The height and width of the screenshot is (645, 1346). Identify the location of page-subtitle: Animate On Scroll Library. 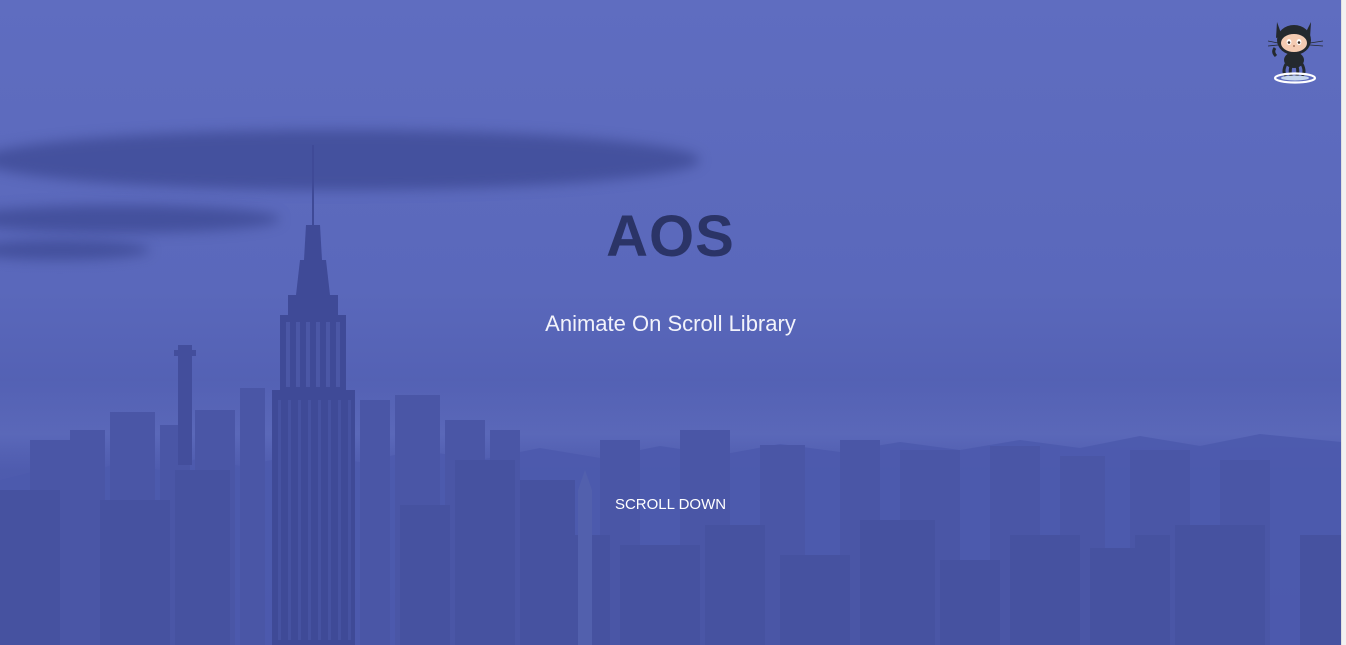
(670, 323).